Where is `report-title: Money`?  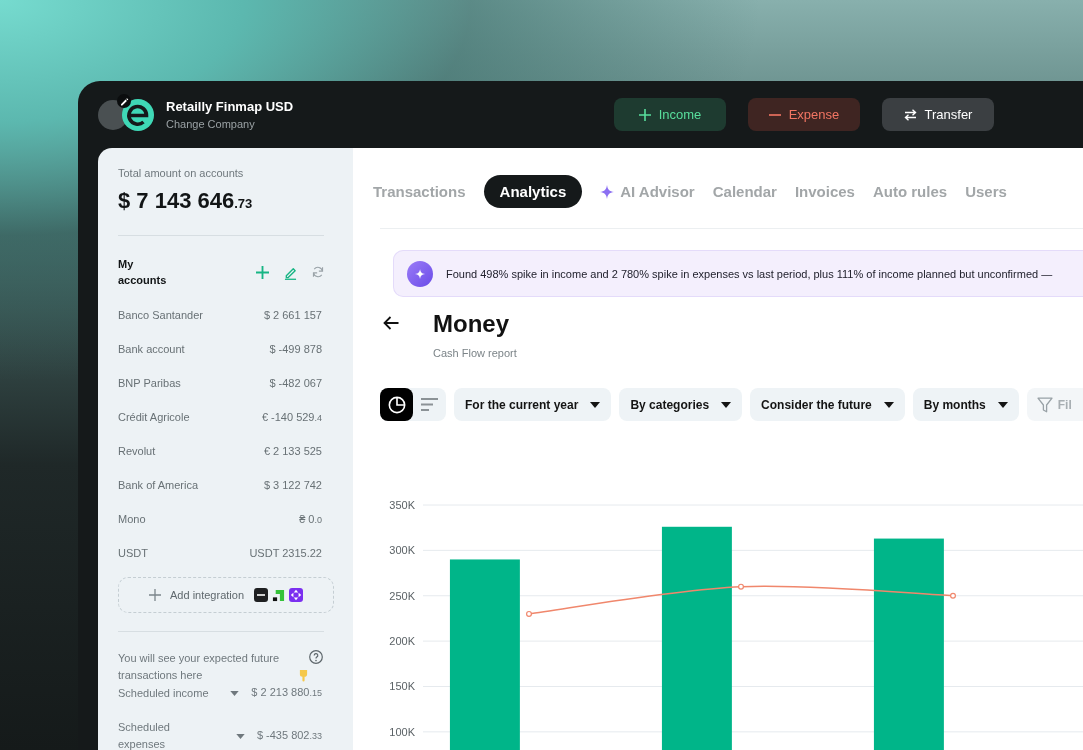 report-title: Money is located at coordinates (471, 324).